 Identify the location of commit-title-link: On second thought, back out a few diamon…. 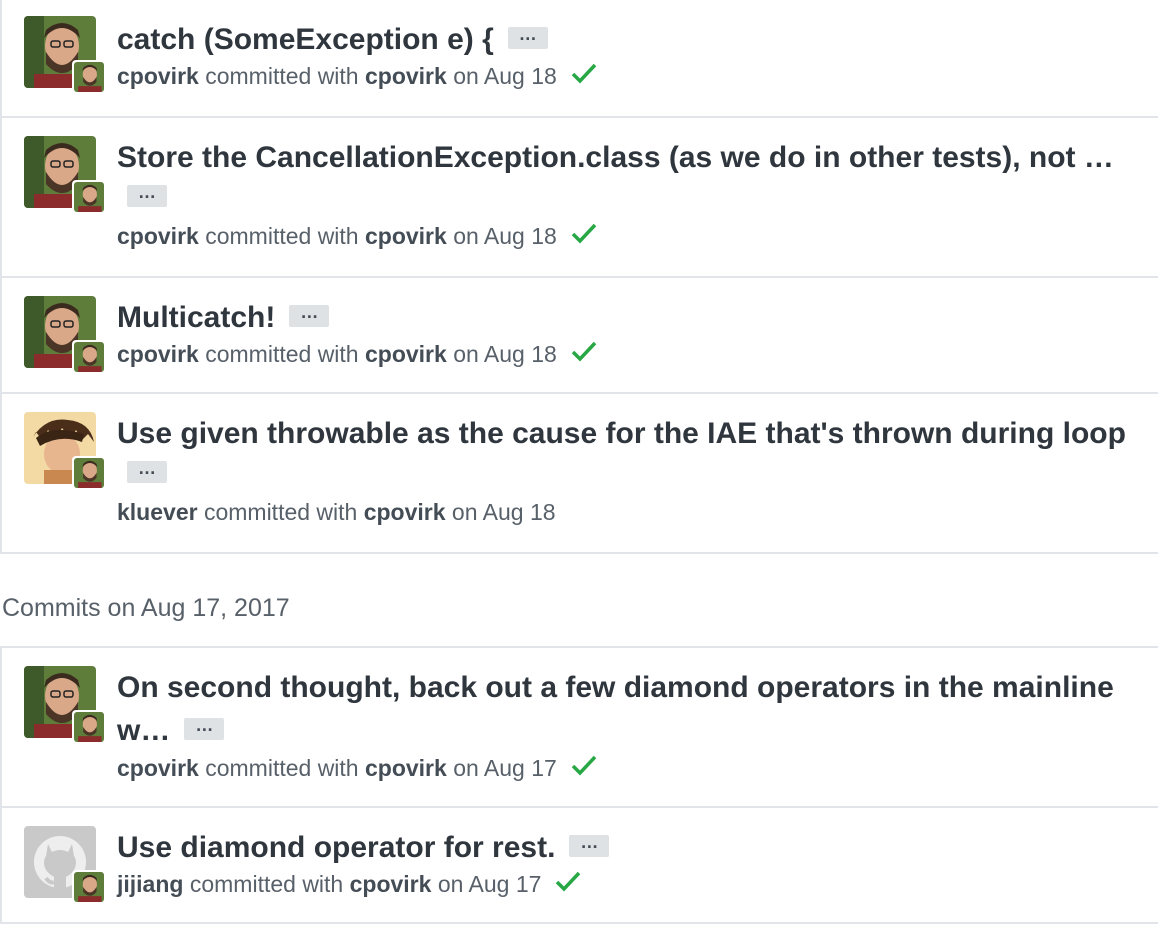
(615, 687).